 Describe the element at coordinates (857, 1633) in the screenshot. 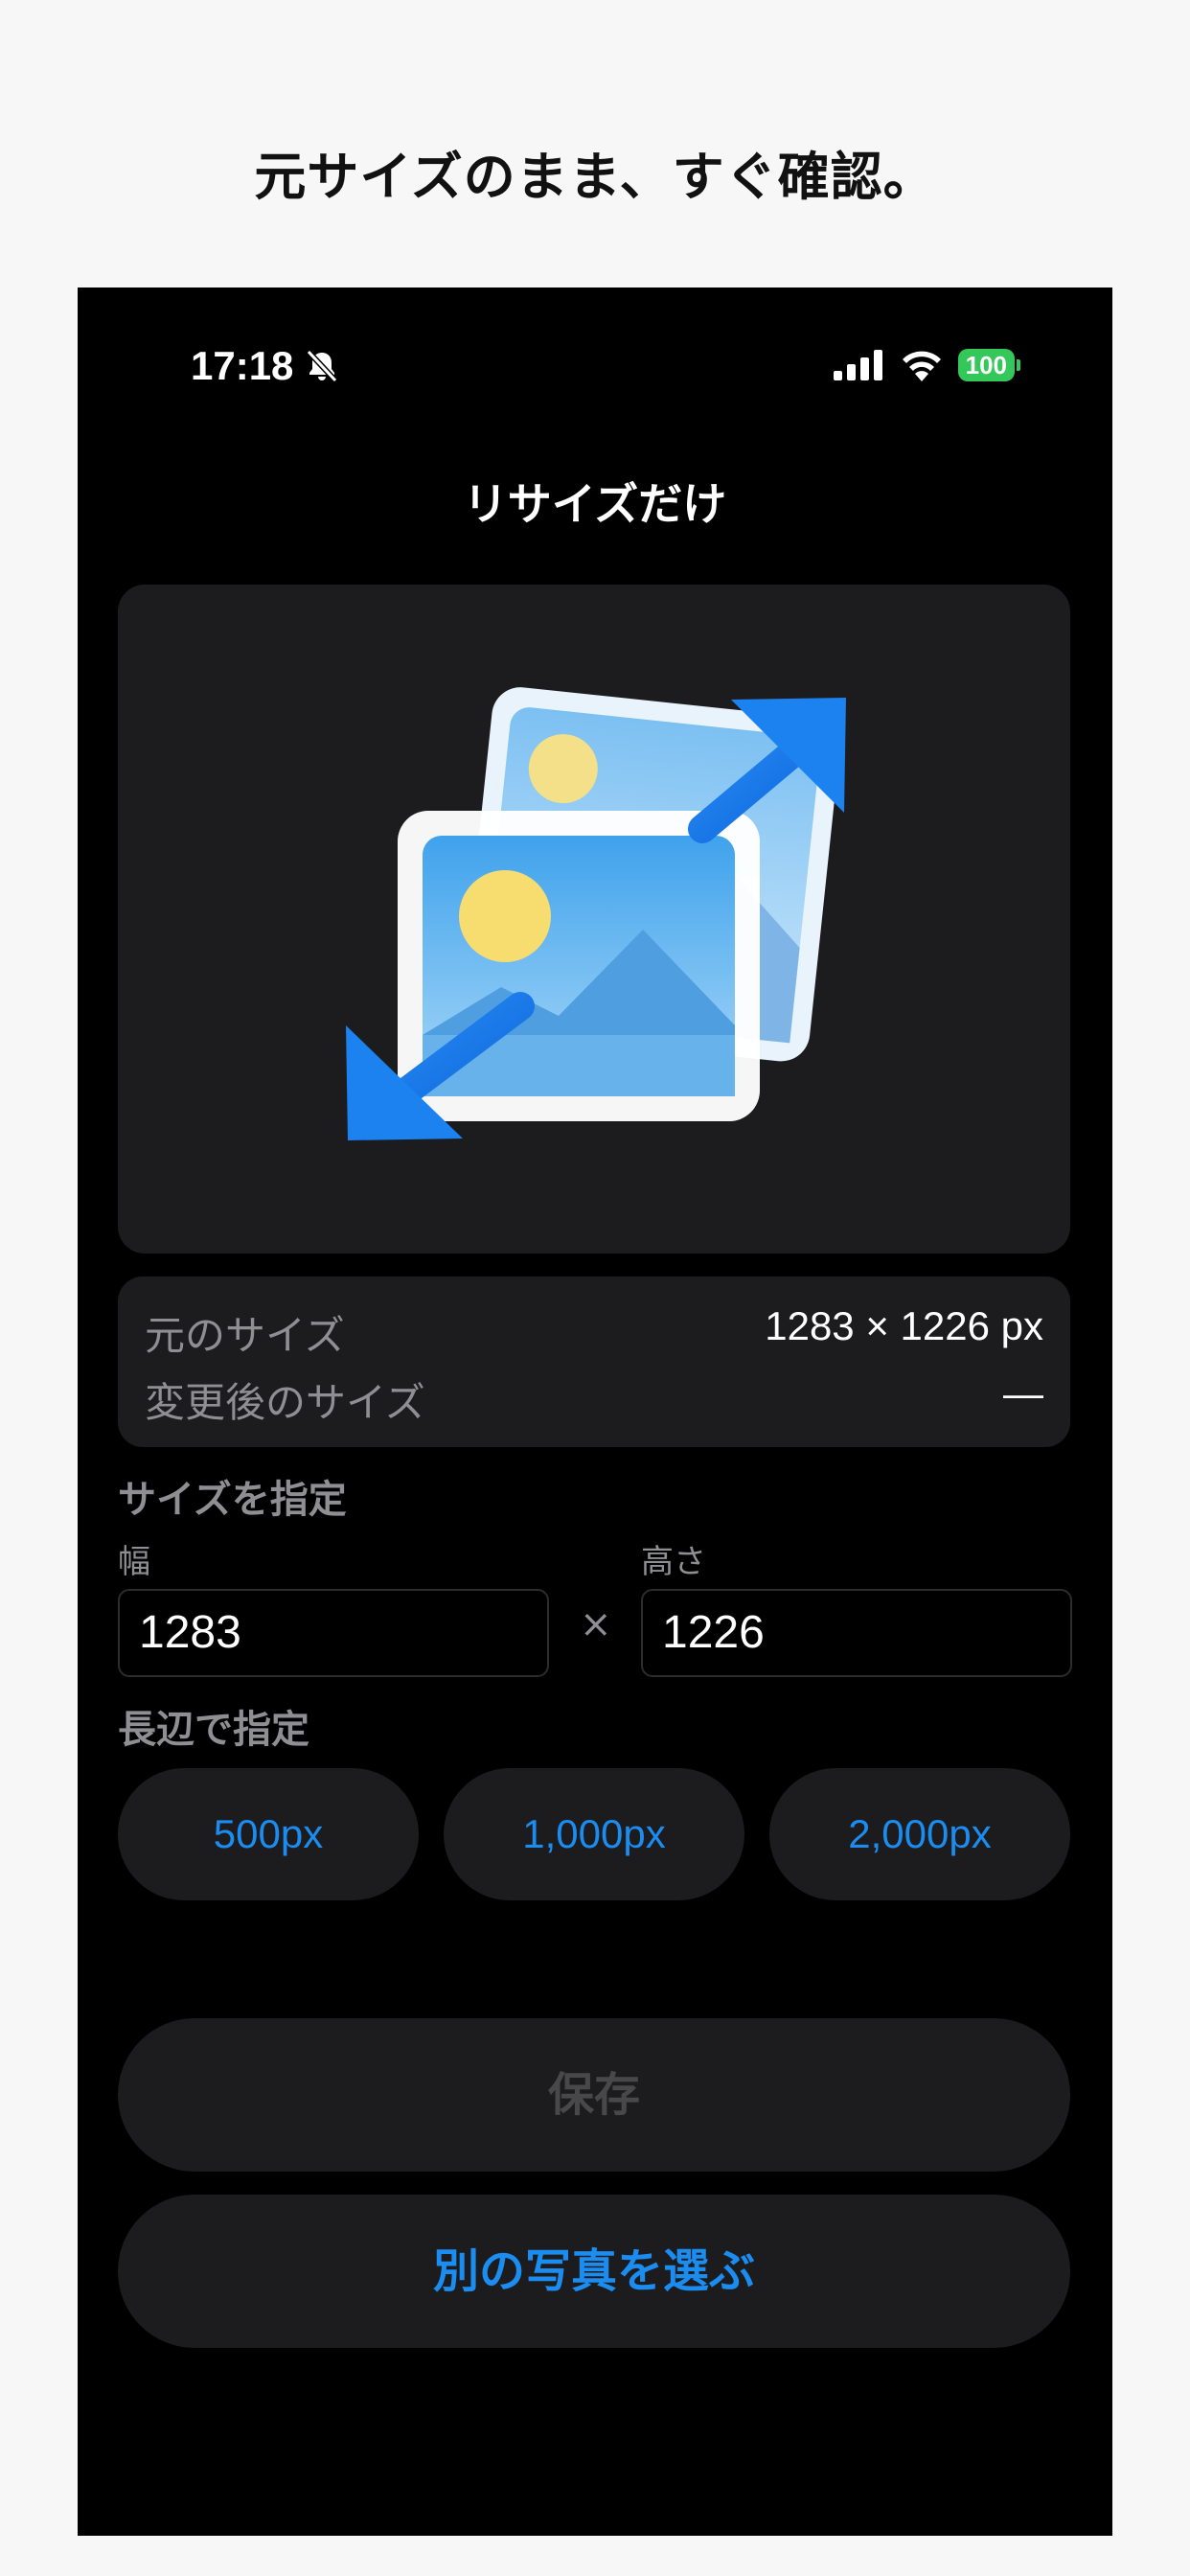

I see `height-input: 1226` at that location.